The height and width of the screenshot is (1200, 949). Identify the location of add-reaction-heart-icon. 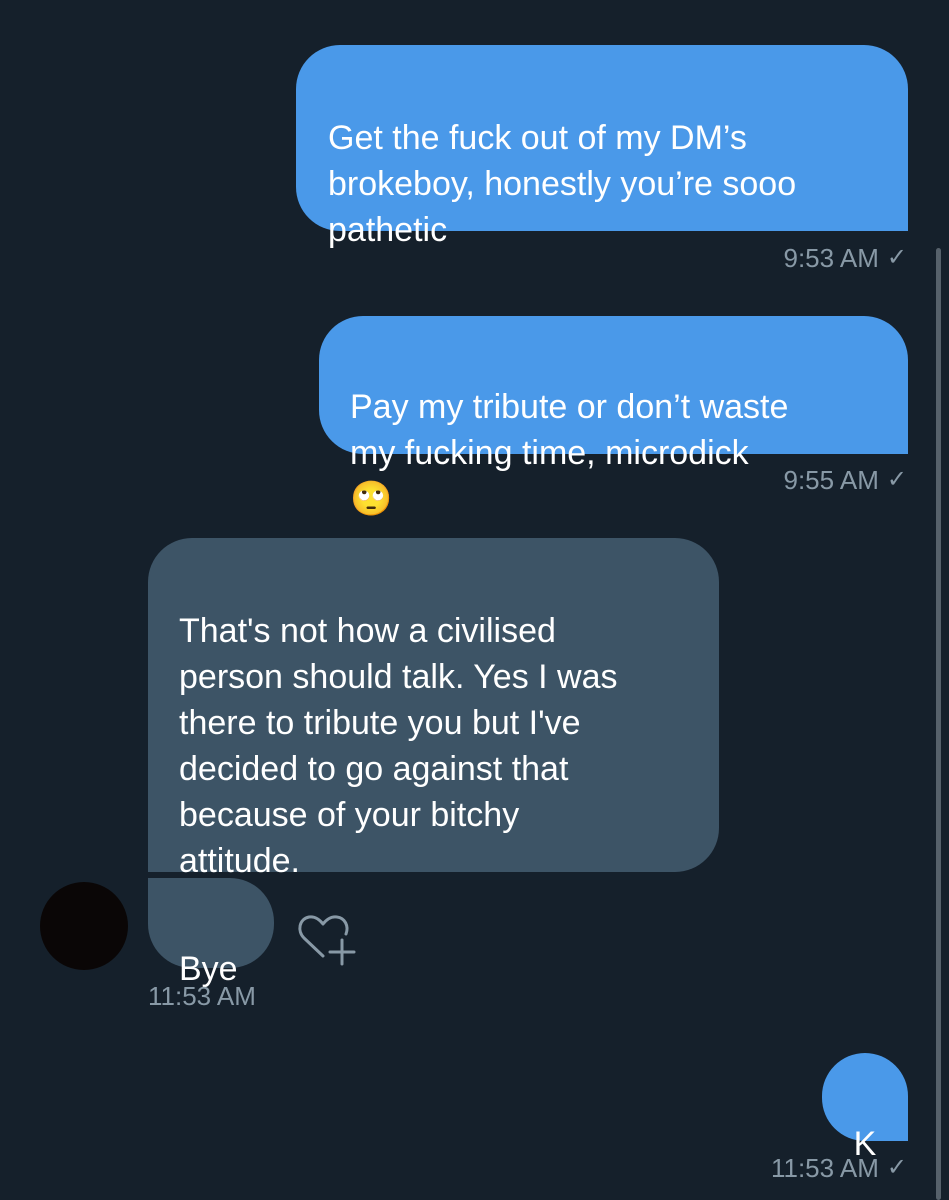
(327, 938).